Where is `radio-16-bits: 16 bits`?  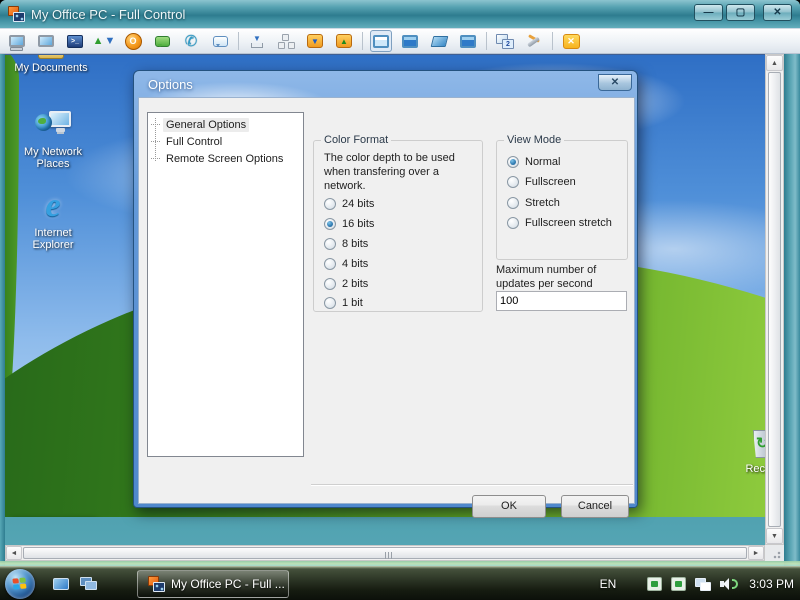 radio-16-bits: 16 bits is located at coordinates (349, 224).